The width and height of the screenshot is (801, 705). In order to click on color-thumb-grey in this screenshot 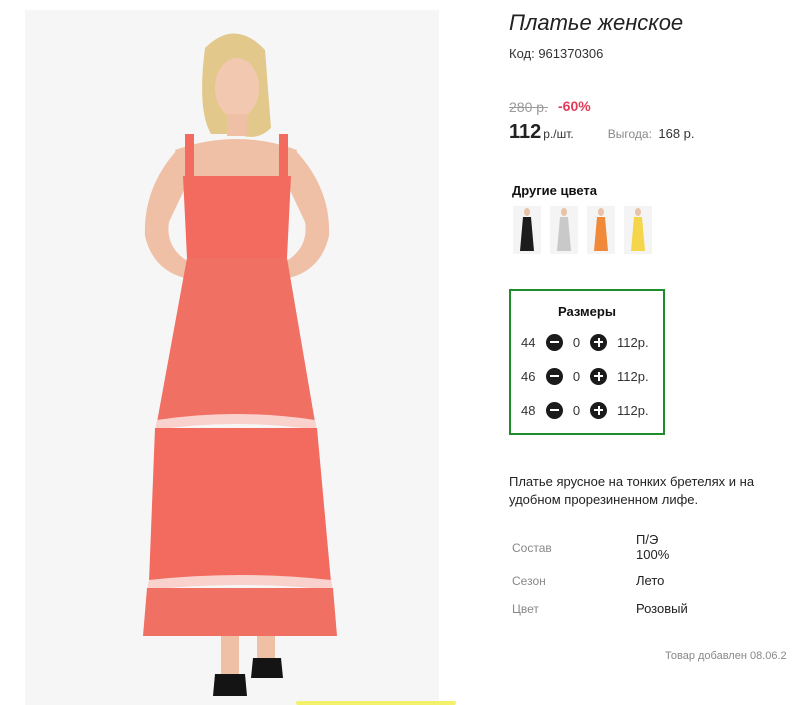, I will do `click(564, 230)`.